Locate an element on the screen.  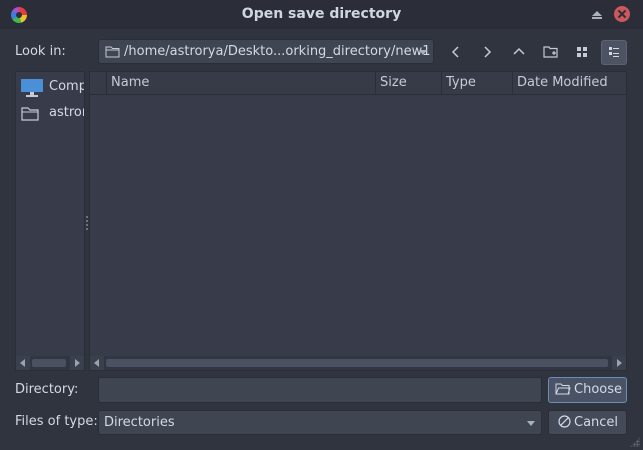
sidebar-scrollbar is located at coordinates (50, 363).